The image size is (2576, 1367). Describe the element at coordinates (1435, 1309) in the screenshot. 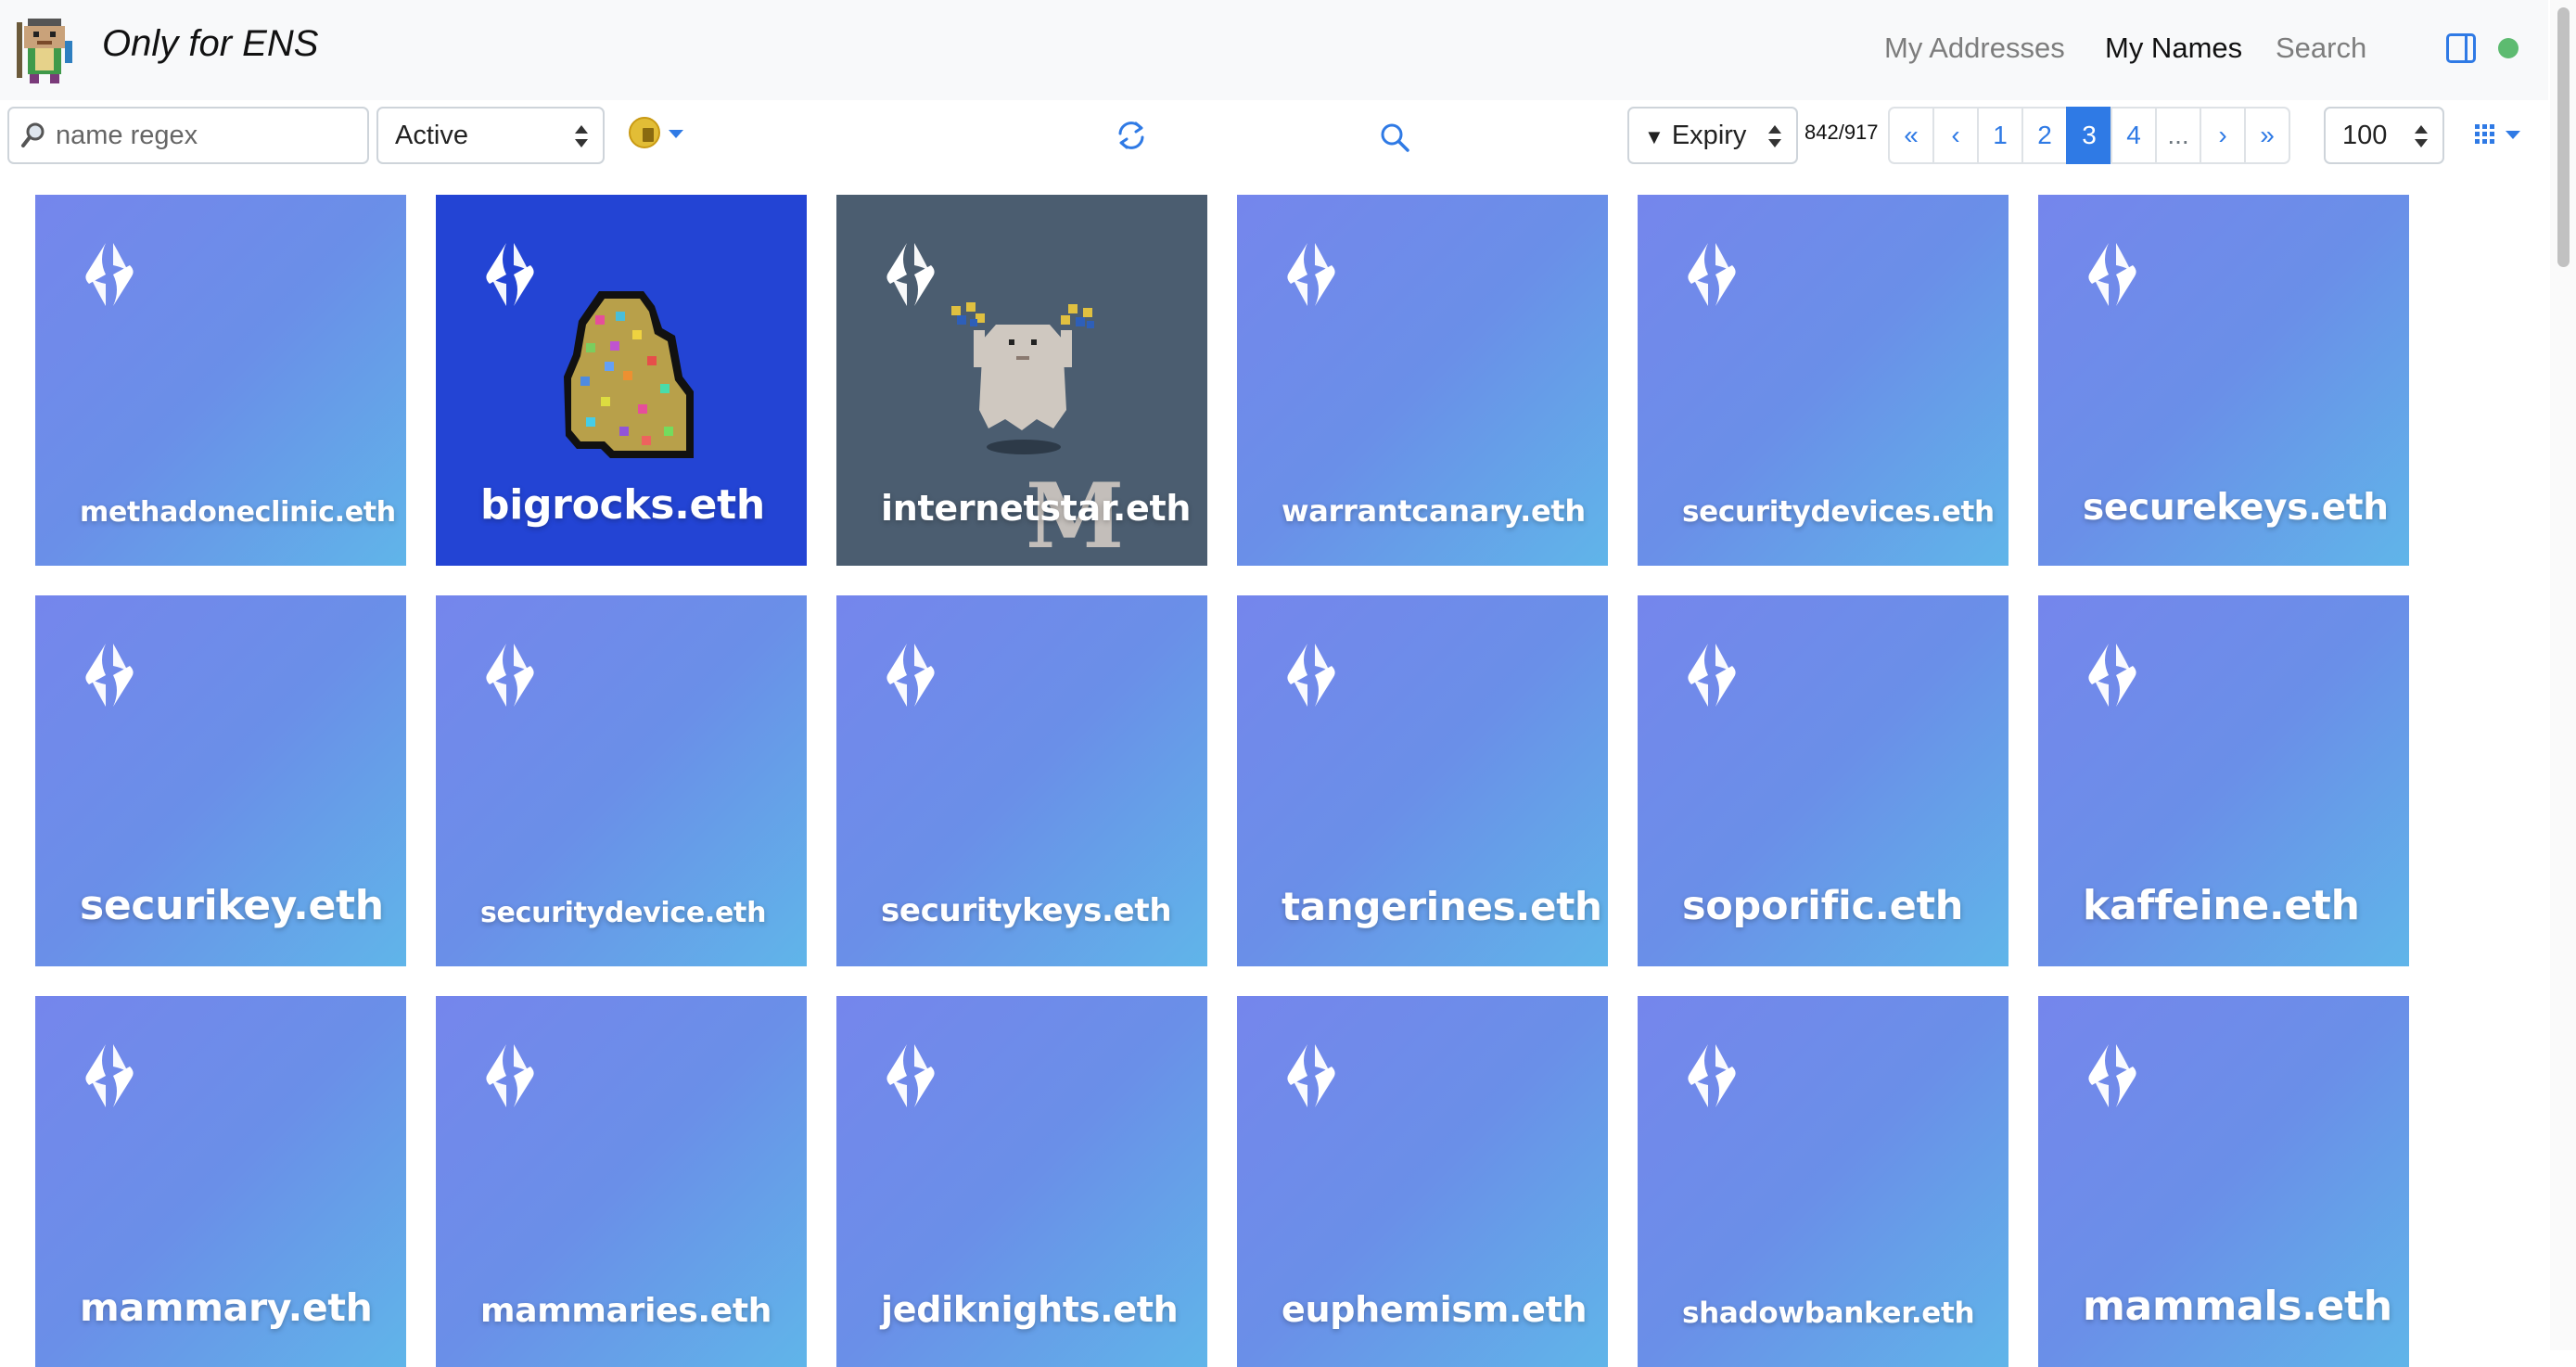

I see `card-name-label: euphemism.eth` at that location.